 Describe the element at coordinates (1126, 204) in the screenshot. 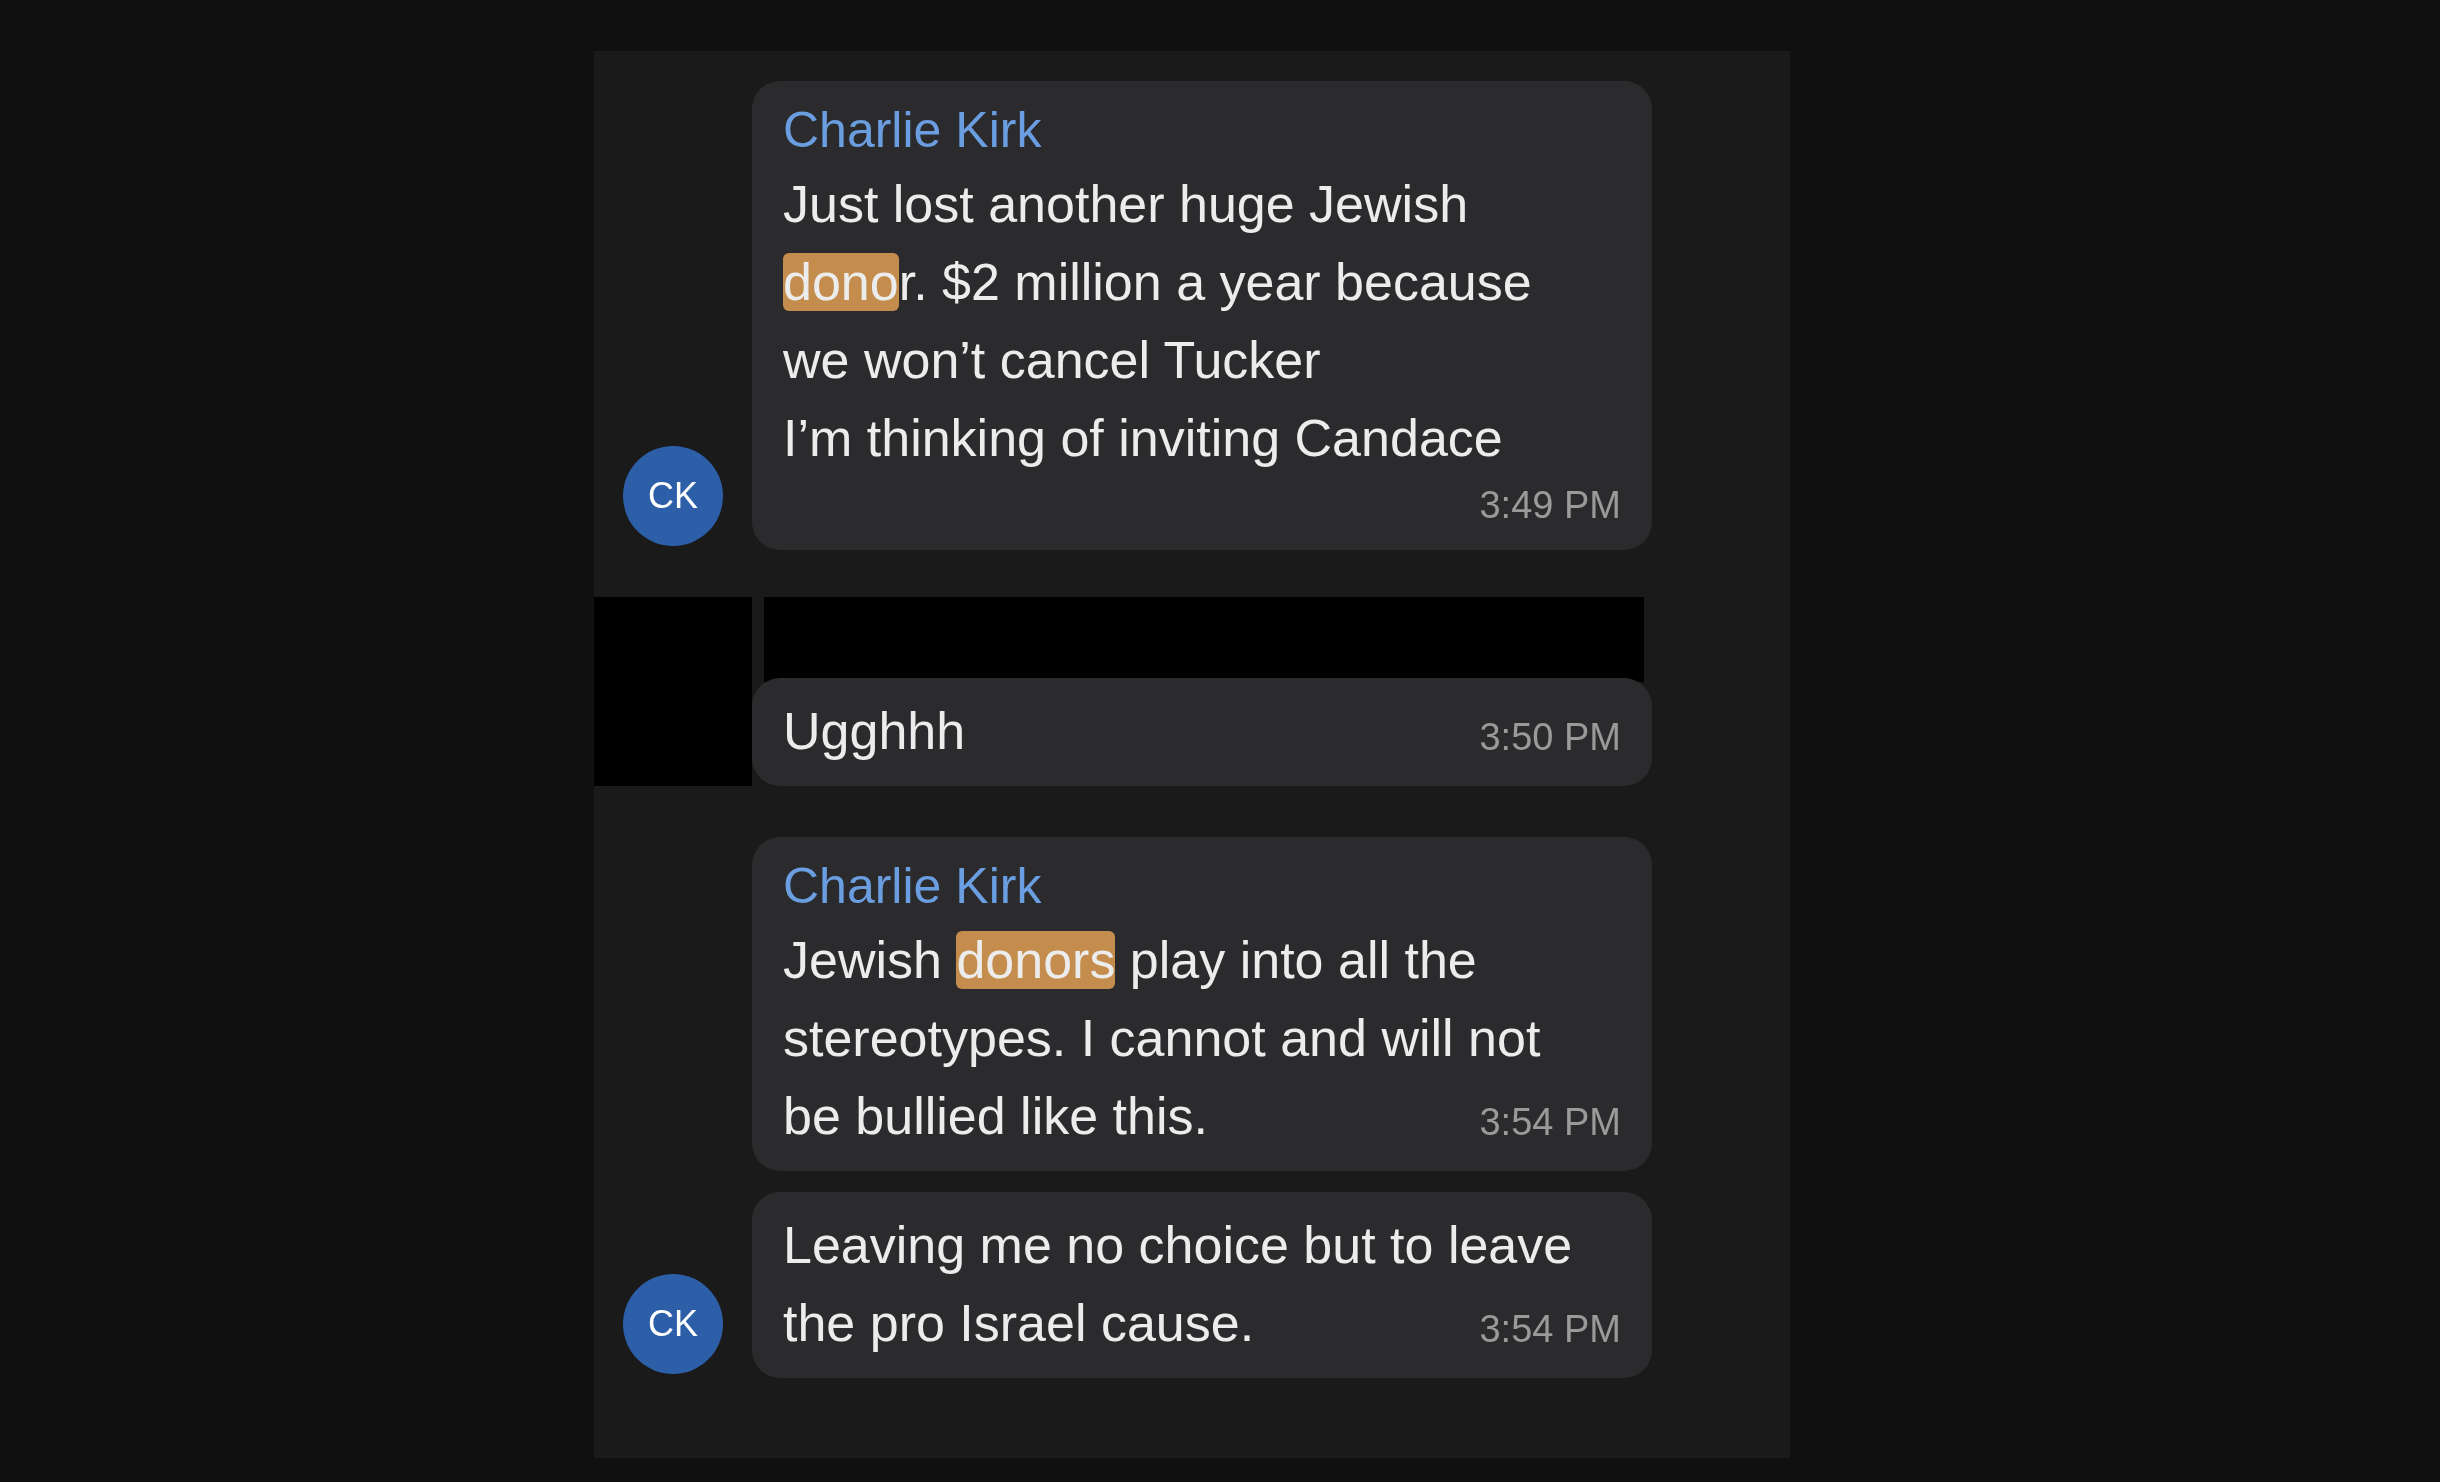

I see `message-text: Just lost another huge Jewish` at that location.